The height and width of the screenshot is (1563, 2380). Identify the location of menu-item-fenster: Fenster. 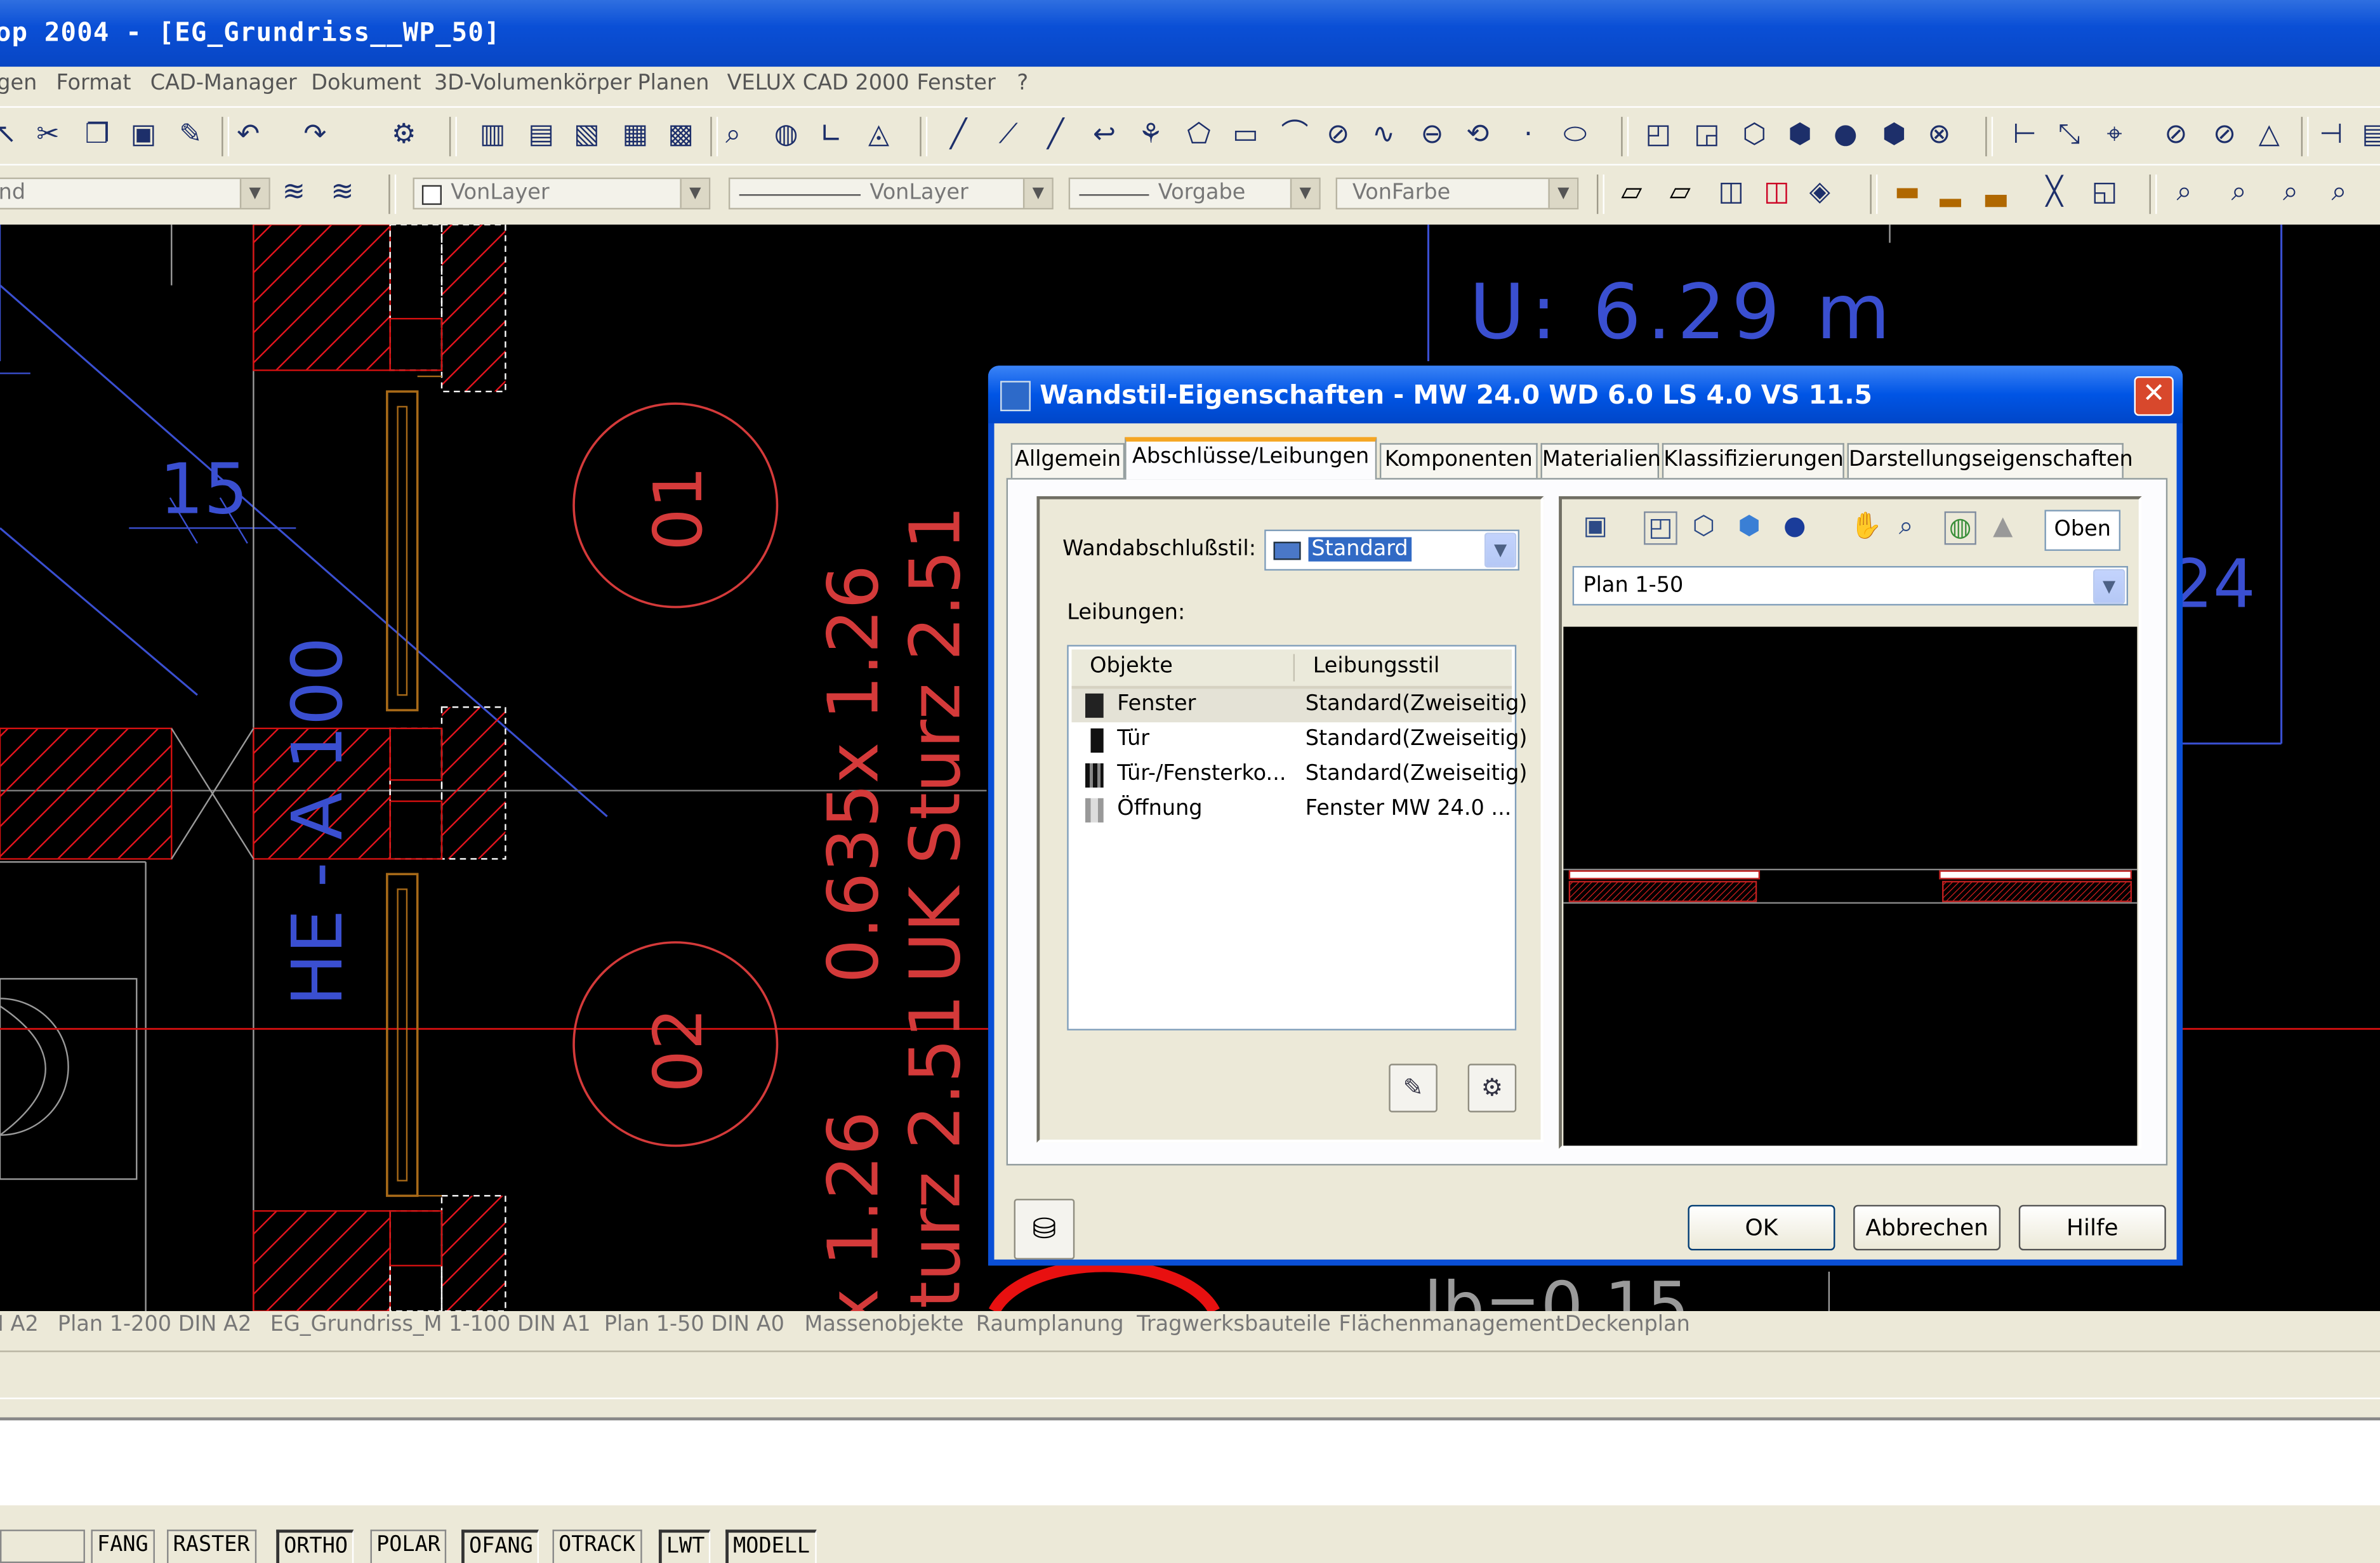
(957, 83).